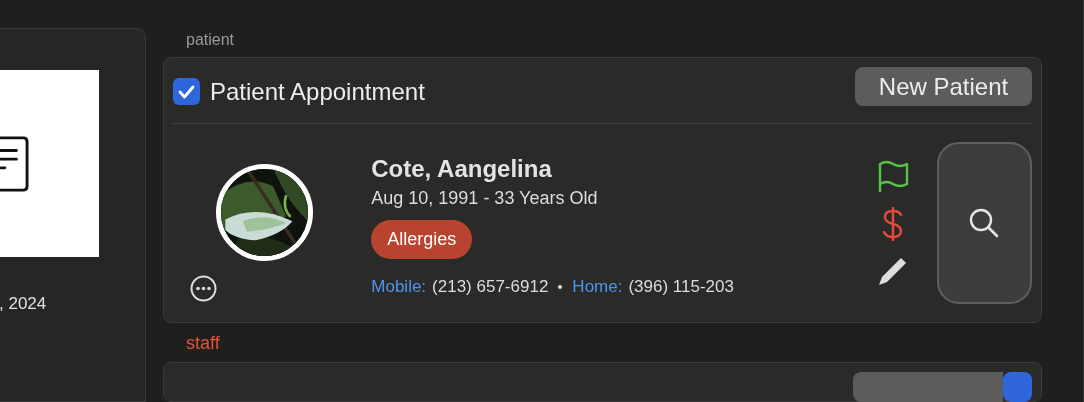  I want to click on dollar-icon, so click(893, 223).